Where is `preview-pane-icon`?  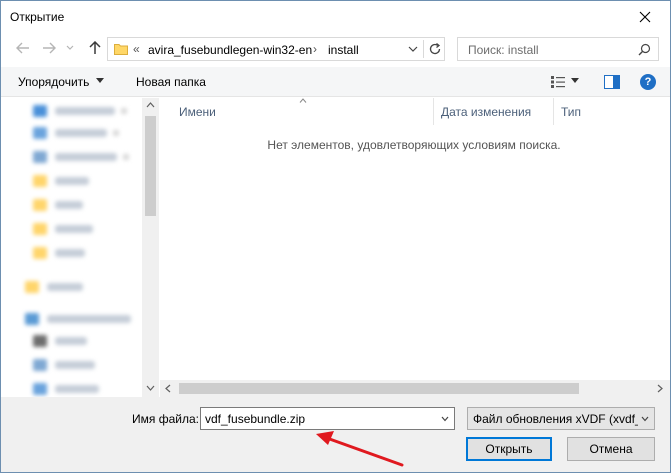
preview-pane-icon is located at coordinates (612, 82).